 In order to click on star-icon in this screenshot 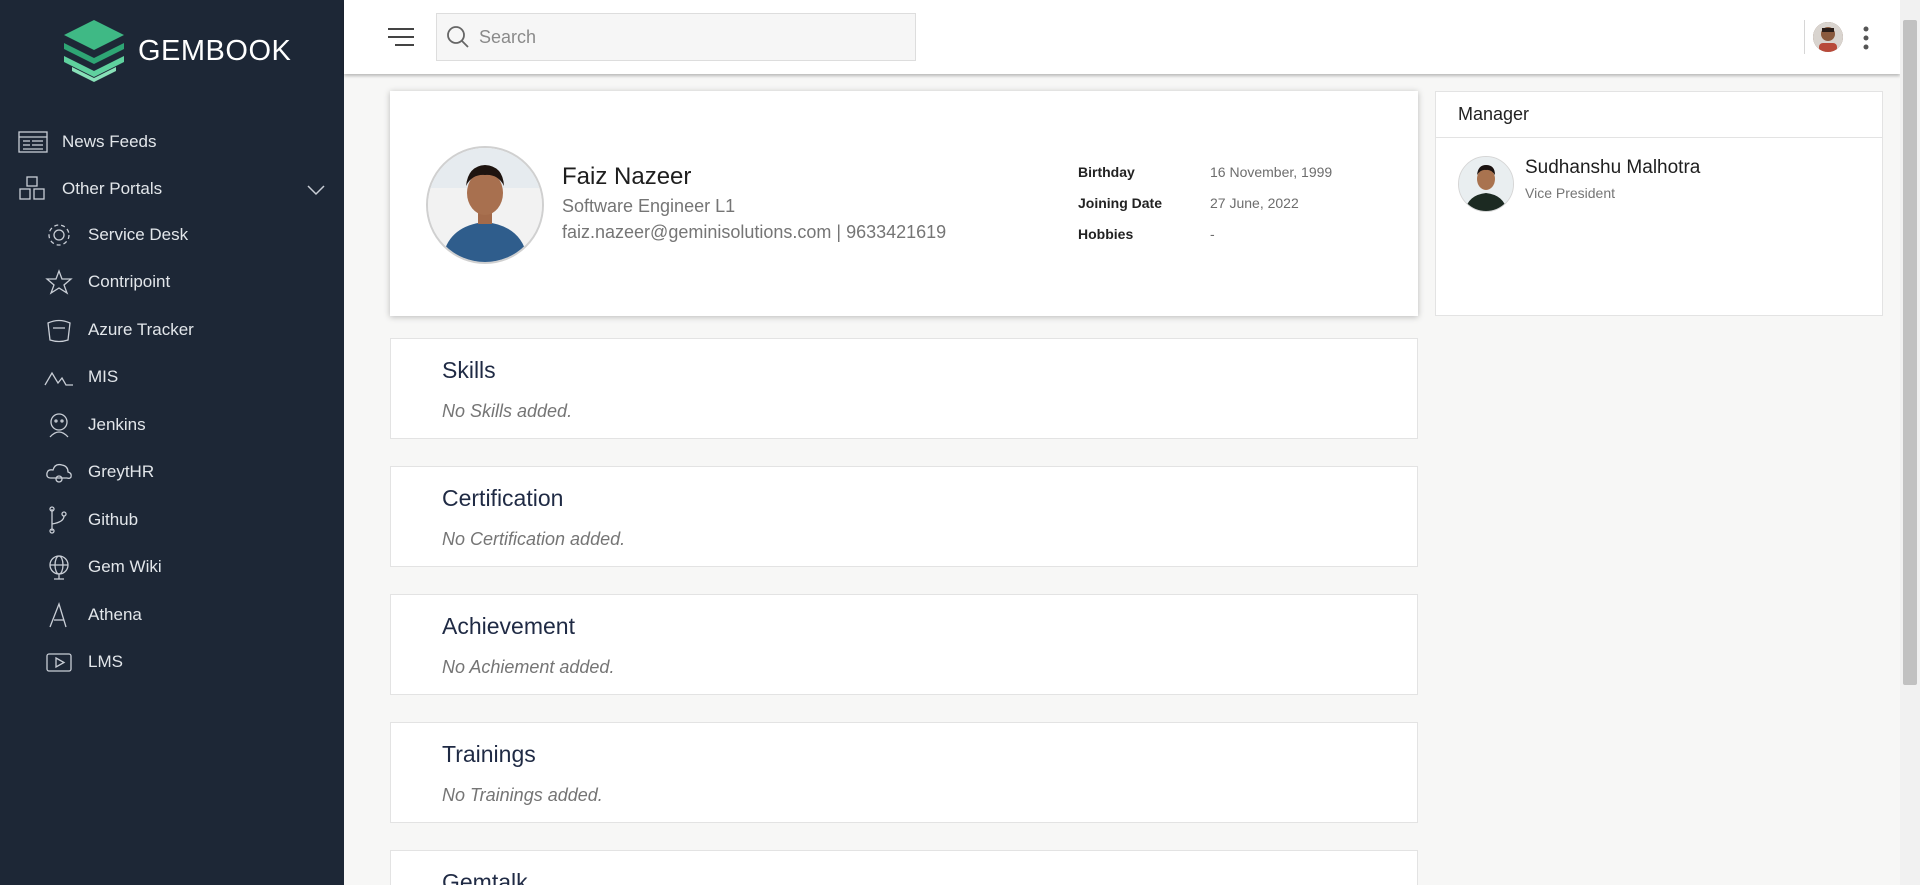, I will do `click(59, 282)`.